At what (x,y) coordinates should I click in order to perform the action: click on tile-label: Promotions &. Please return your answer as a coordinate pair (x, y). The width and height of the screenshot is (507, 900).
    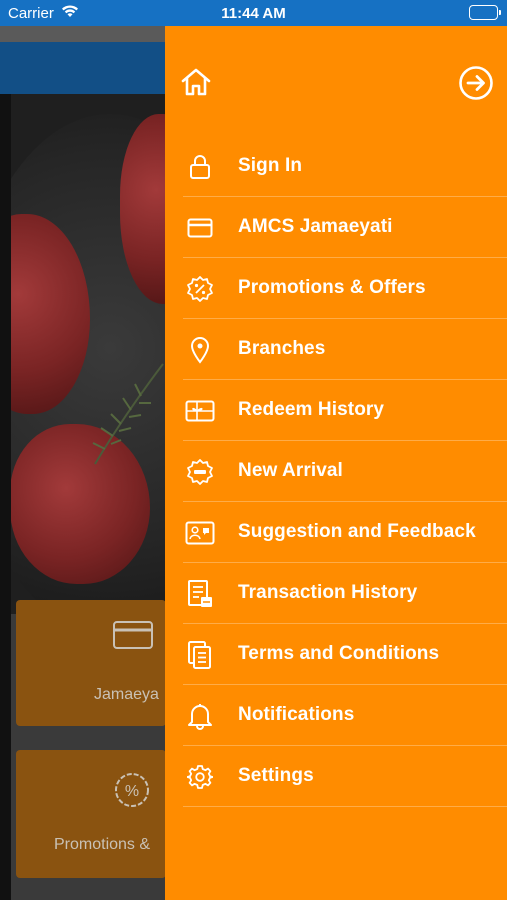
    Looking at the image, I should click on (102, 844).